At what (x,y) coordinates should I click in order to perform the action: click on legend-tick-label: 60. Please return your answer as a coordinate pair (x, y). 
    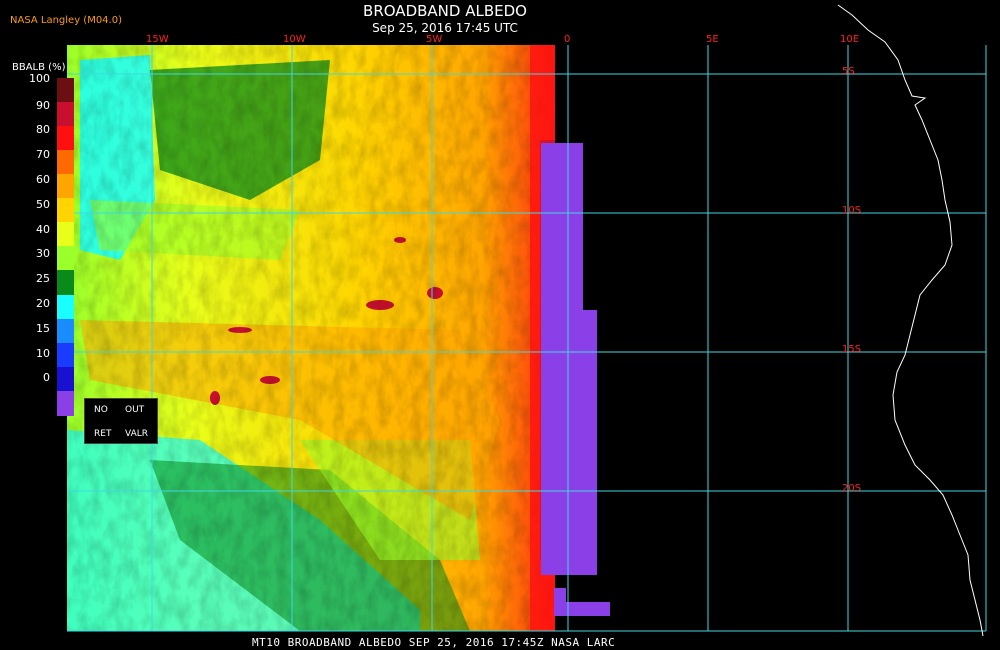
    Looking at the image, I should click on (43, 179).